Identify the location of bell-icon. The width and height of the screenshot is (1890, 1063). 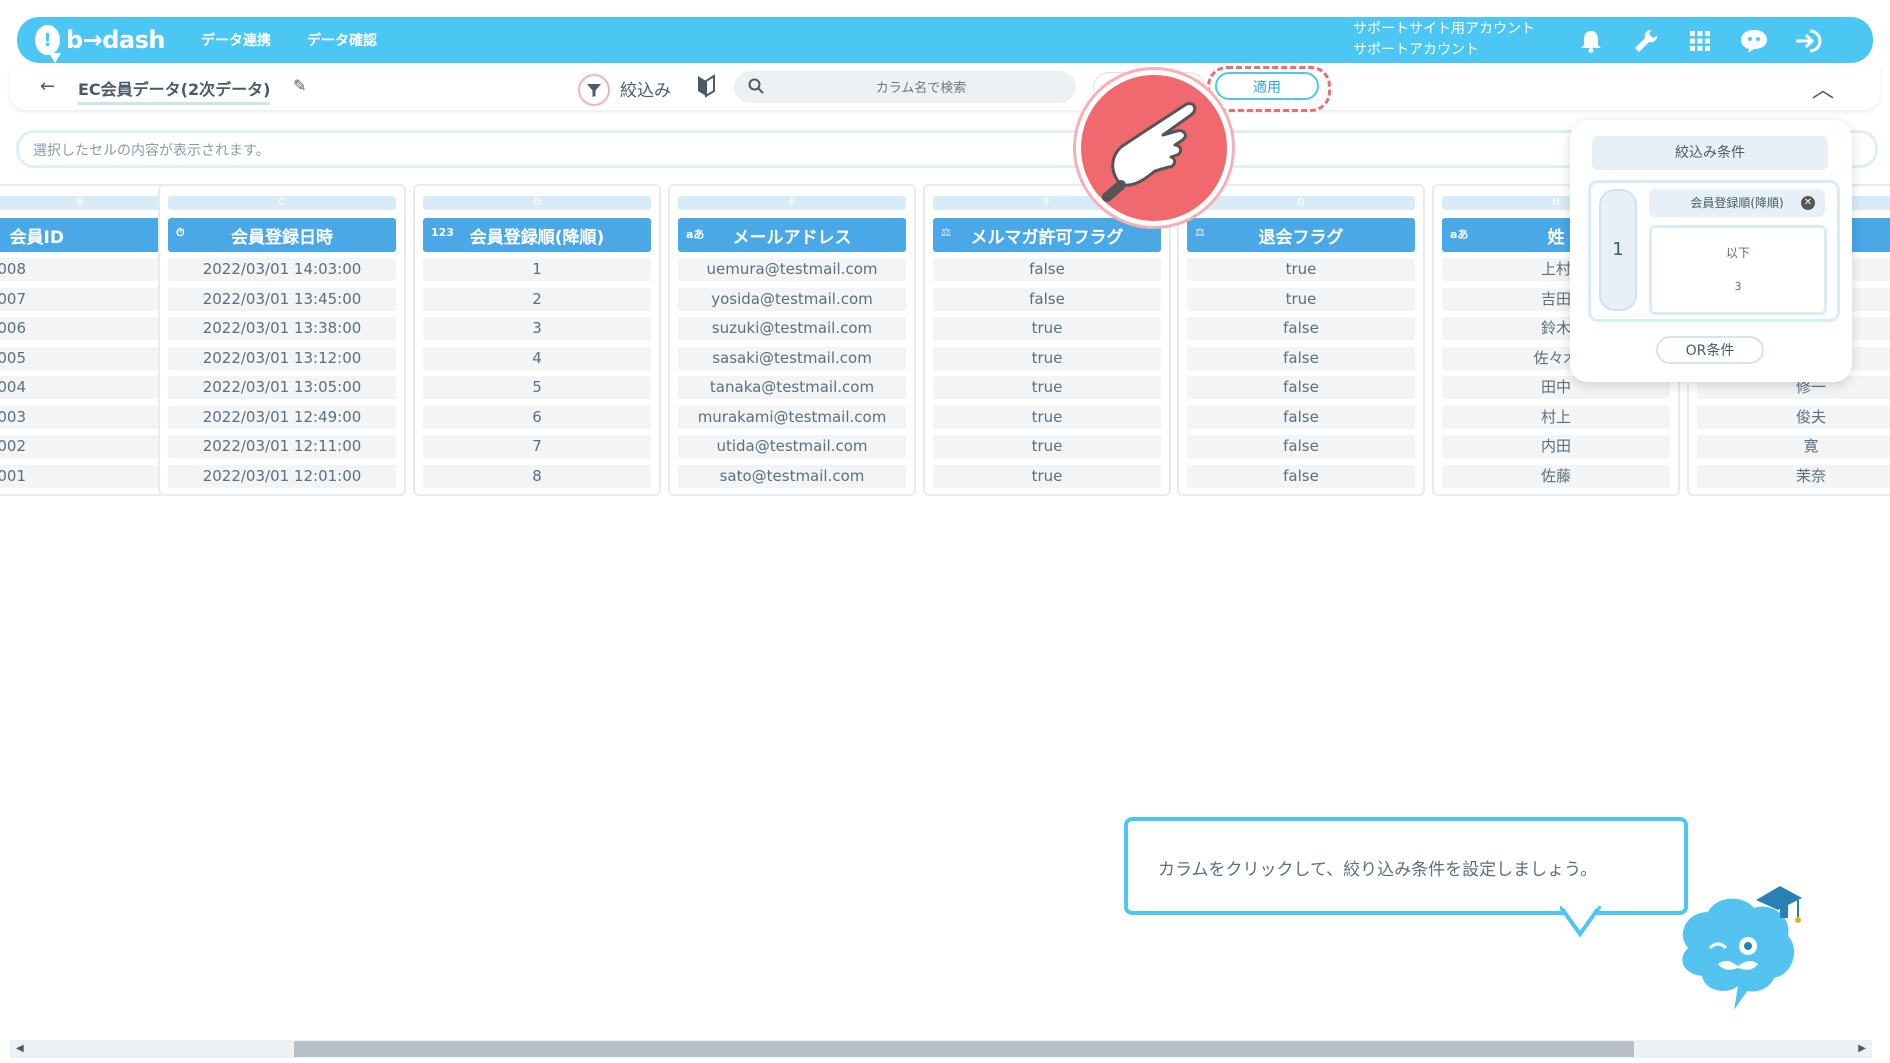
(1591, 41).